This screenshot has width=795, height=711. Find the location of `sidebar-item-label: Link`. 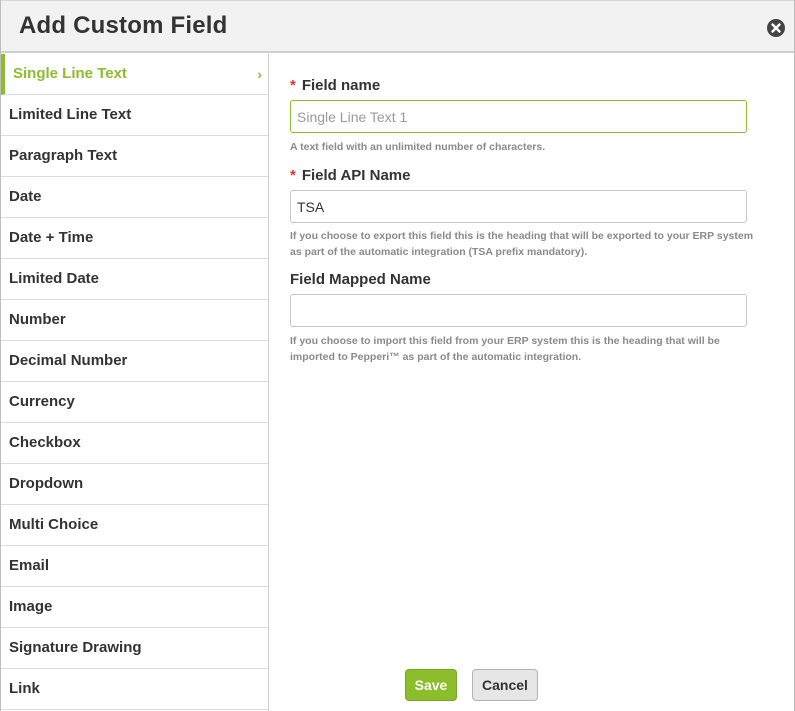

sidebar-item-label: Link is located at coordinates (24, 688).